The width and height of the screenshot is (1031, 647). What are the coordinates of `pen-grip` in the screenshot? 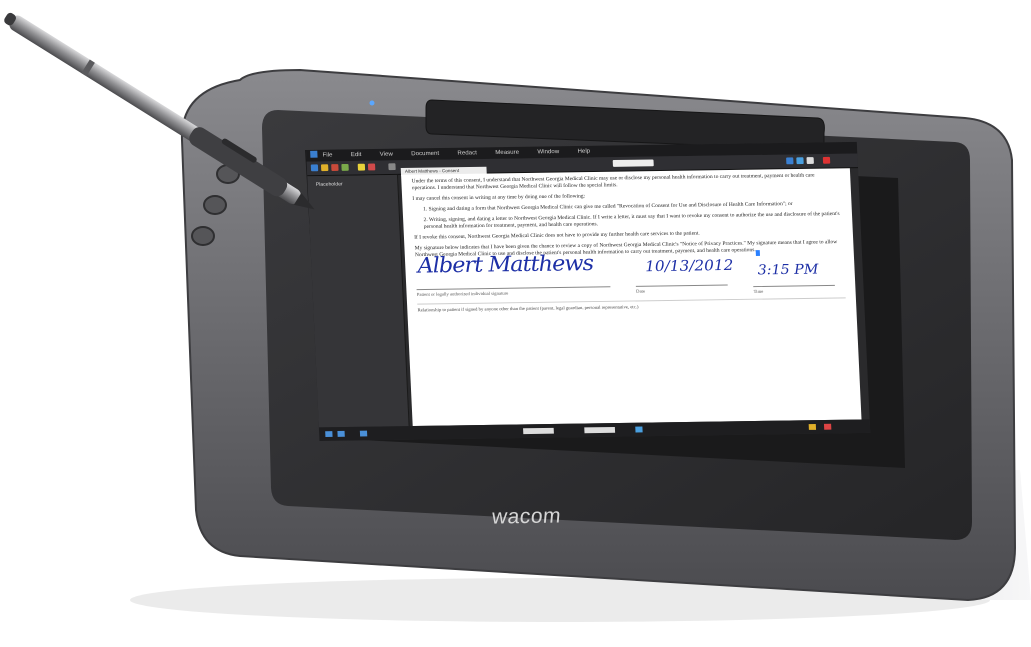 It's located at (238, 162).